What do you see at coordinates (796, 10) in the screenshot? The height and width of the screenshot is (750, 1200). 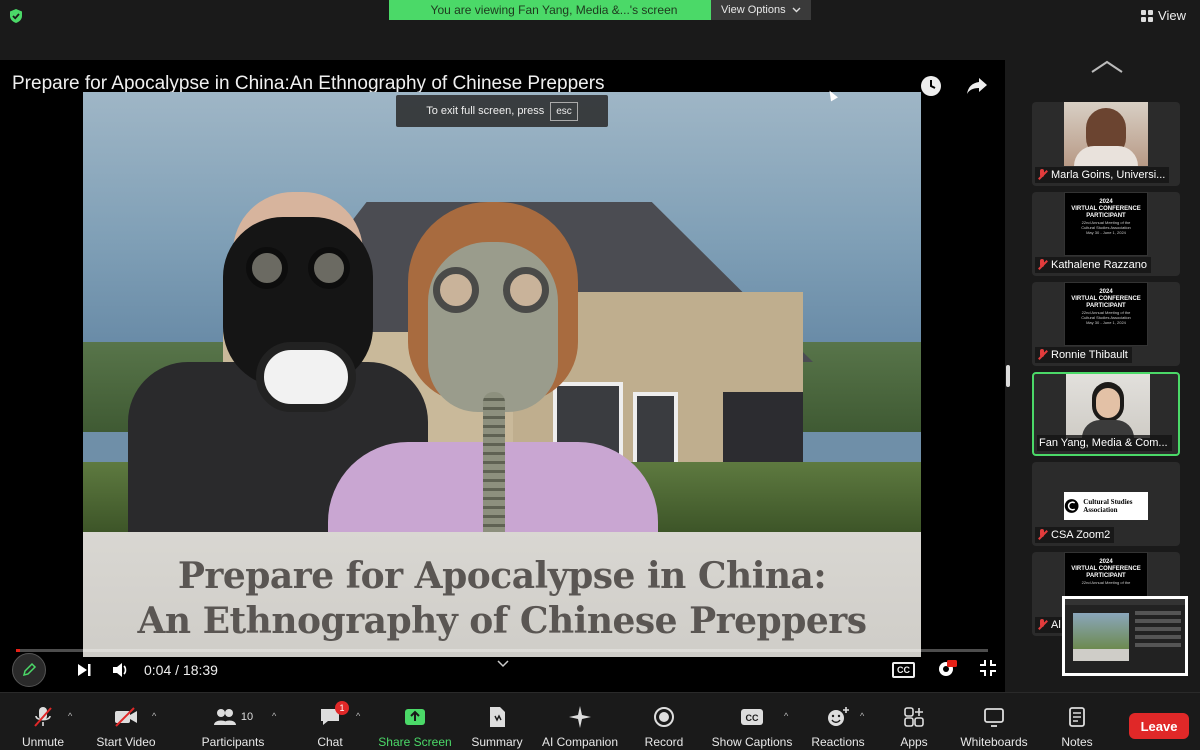 I see `chevron-down-icon` at bounding box center [796, 10].